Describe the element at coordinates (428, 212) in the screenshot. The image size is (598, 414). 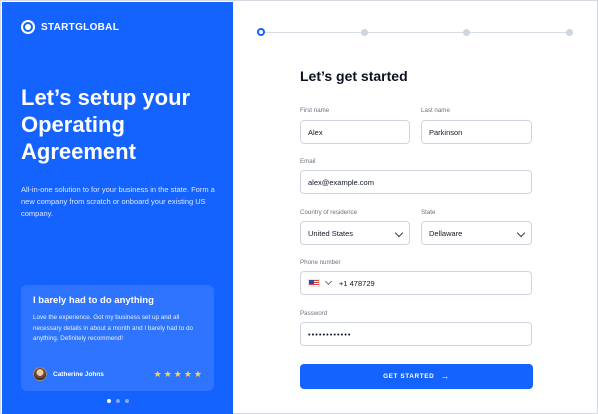
I see `state-label: State` at that location.